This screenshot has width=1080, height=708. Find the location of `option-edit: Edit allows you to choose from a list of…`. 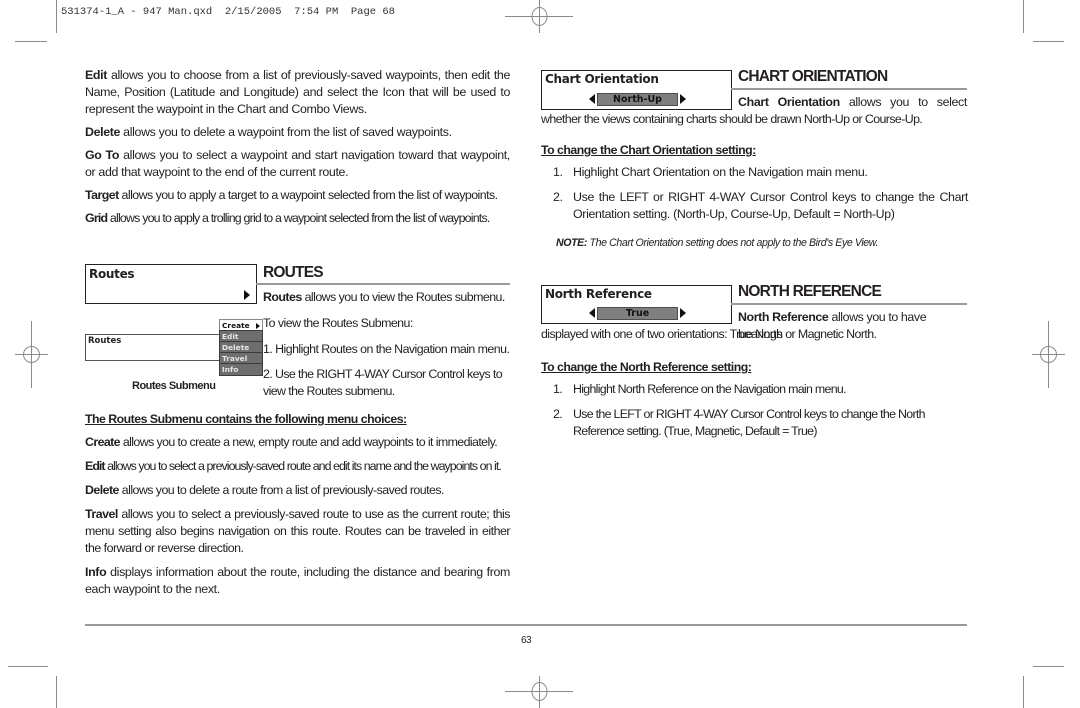

option-edit: Edit allows you to choose from a list of… is located at coordinates (297, 92).